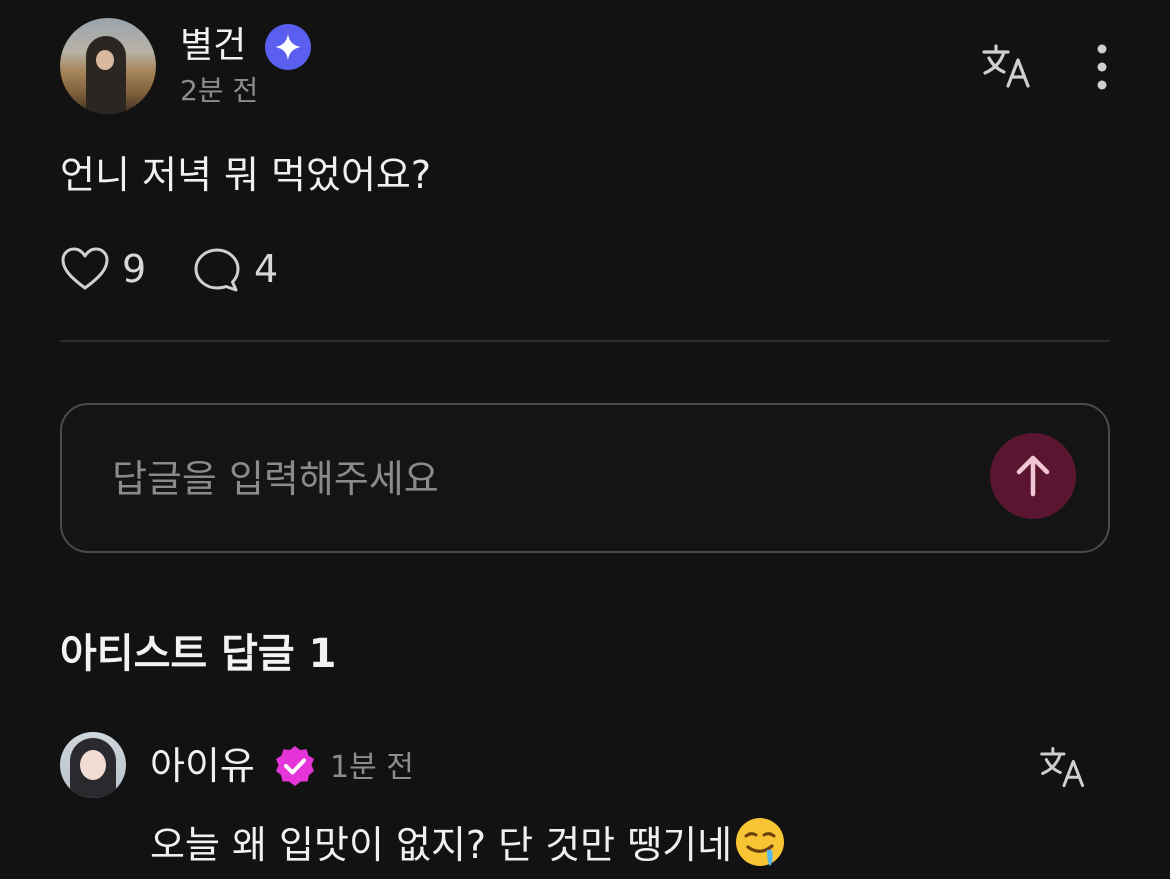 This screenshot has width=1170, height=879. I want to click on reply-text: 오늘 왜 입맛이 없지? 단 것만 땡기네, so click(441, 845).